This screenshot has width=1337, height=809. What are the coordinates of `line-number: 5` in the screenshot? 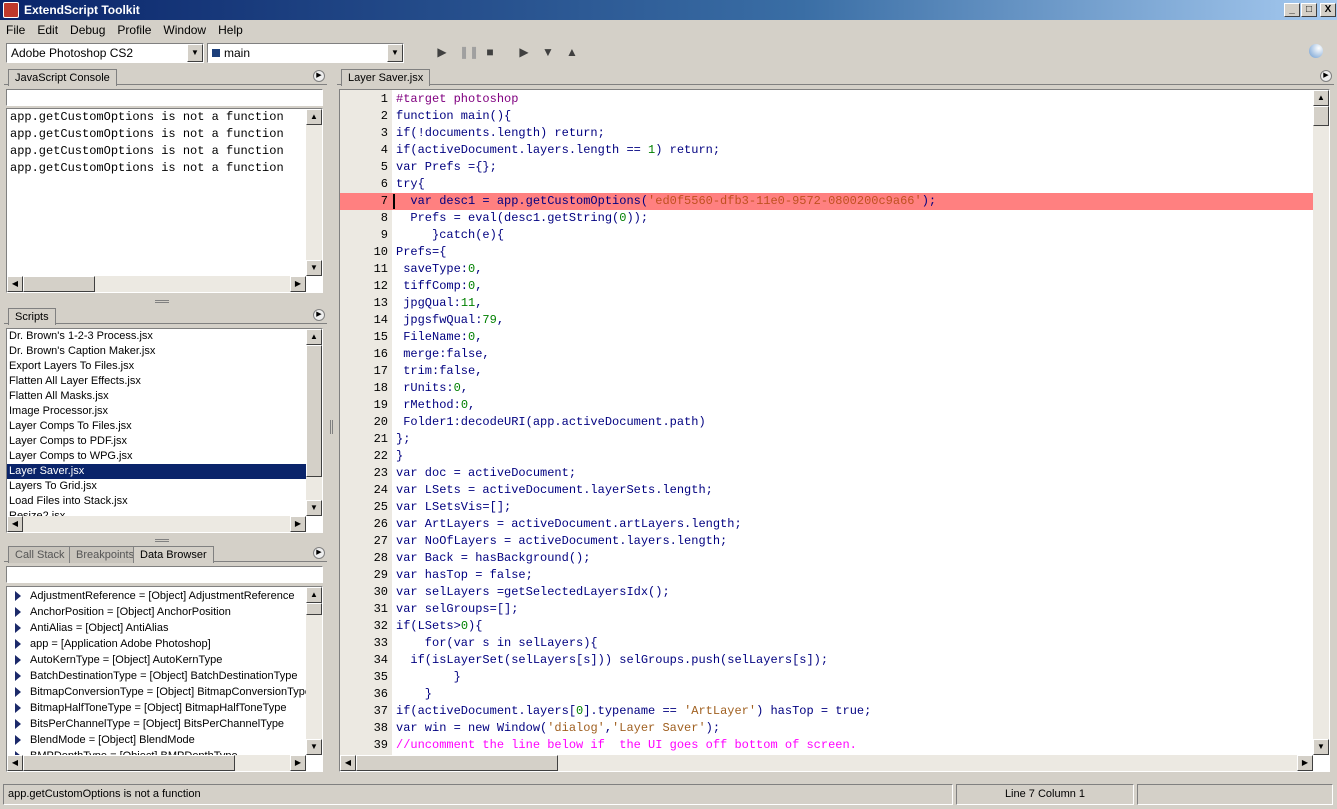 It's located at (364, 167).